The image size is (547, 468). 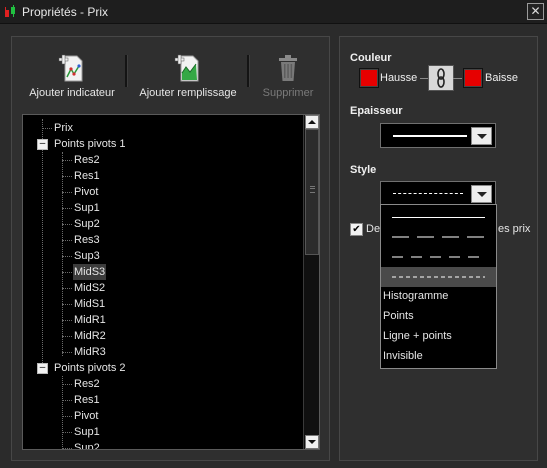 I want to click on style-option-label: Invisible, so click(x=403, y=356).